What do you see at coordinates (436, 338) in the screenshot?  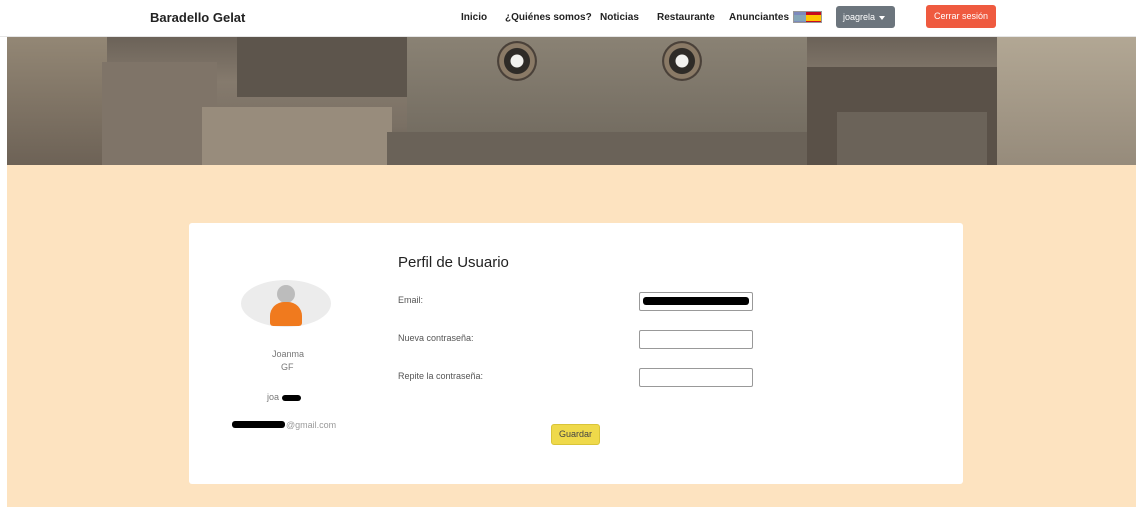 I see `new-password-label: Nueva contraseña:` at bounding box center [436, 338].